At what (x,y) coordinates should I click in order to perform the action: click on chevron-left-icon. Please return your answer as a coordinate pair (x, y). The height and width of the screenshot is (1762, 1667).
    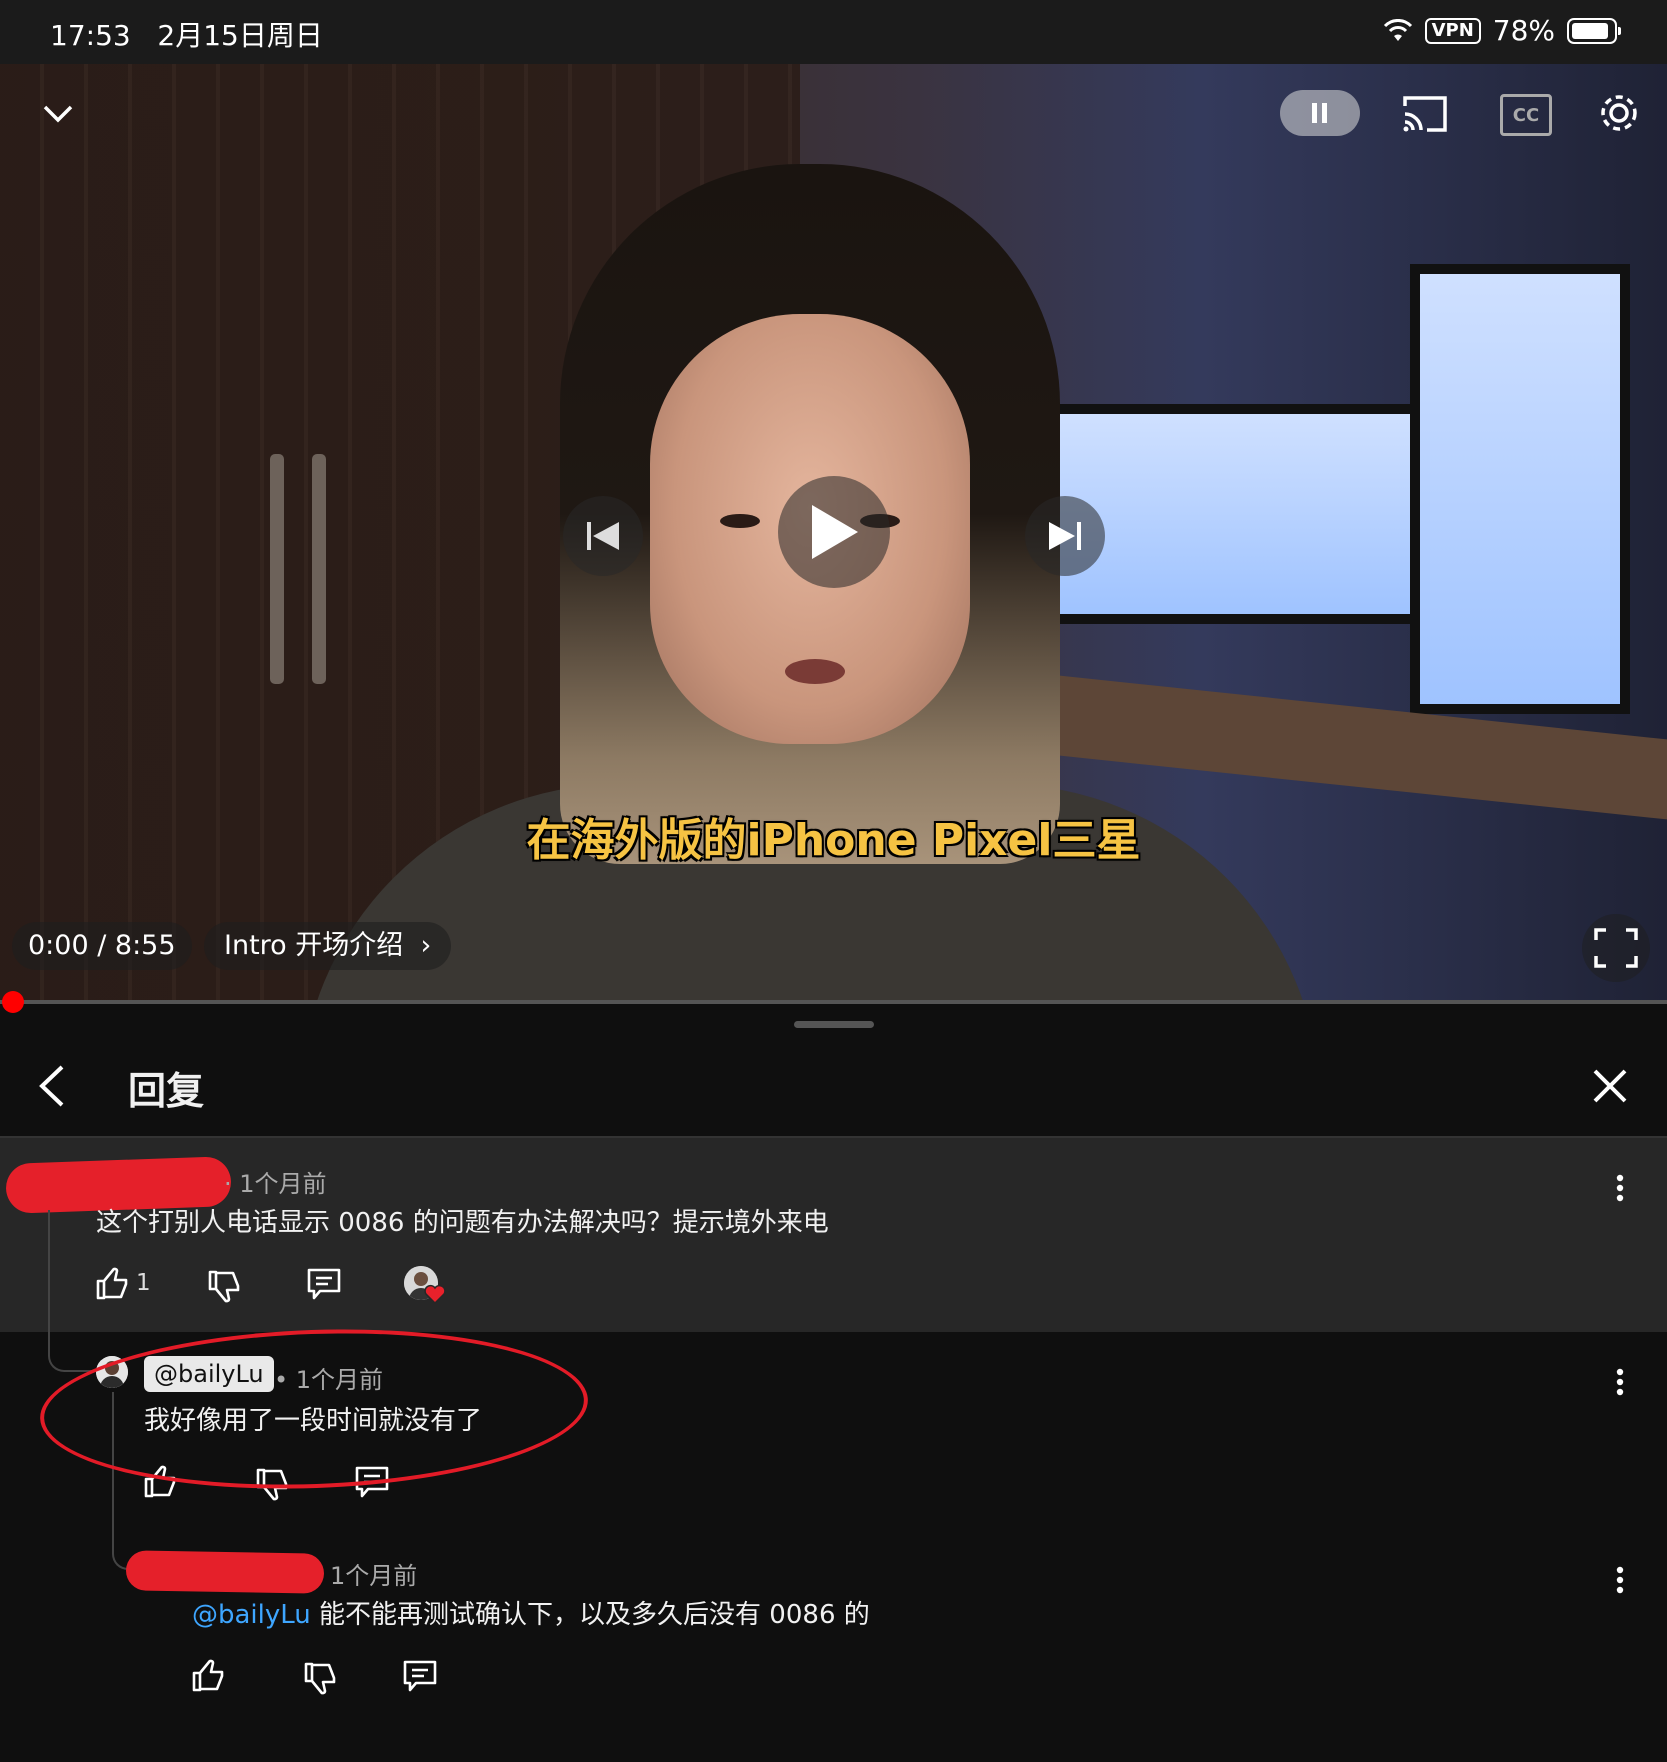
    Looking at the image, I should click on (58, 1088).